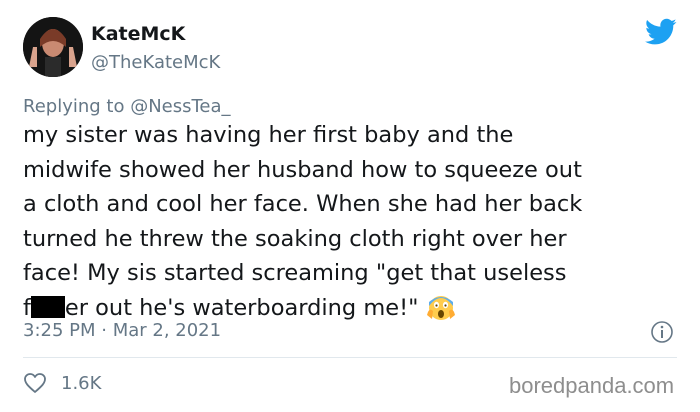 This screenshot has height=412, width=700. I want to click on tweet-last-line-rest: er out he's waterboarding me!", so click(241, 307).